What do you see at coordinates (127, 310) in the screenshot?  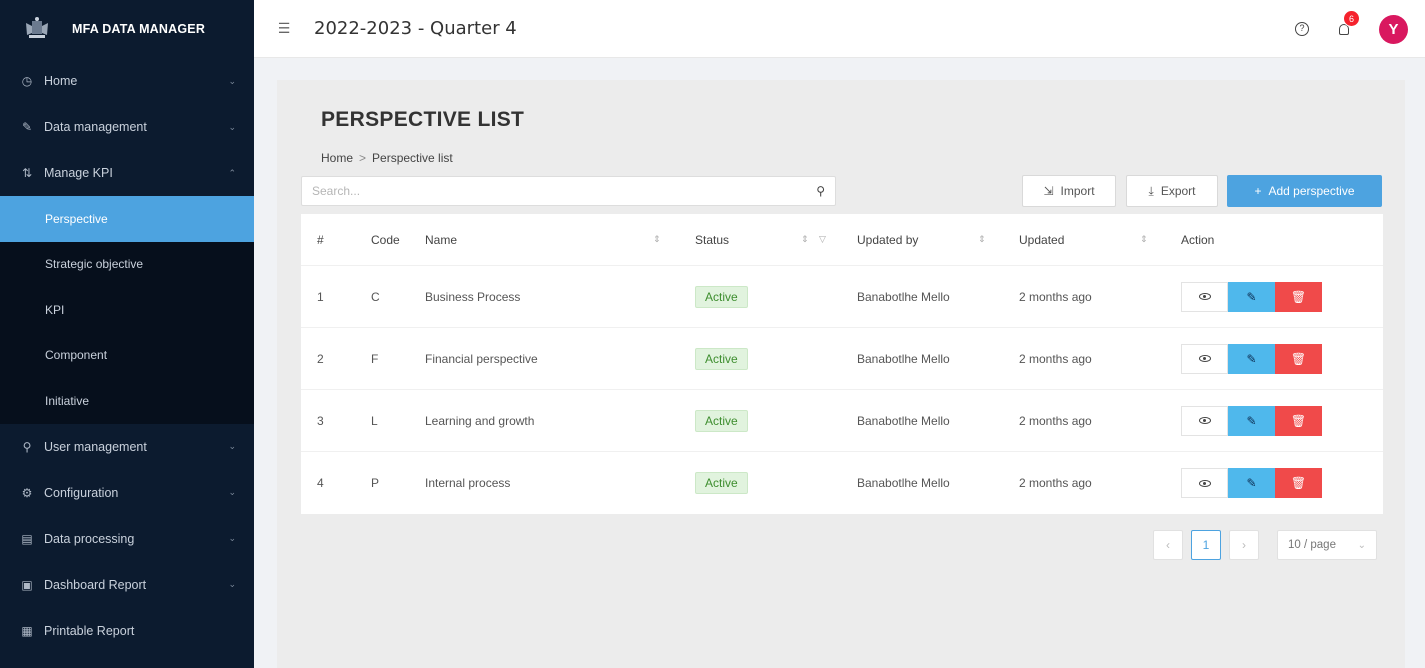 I see `submenu-item-kpi: KPI` at bounding box center [127, 310].